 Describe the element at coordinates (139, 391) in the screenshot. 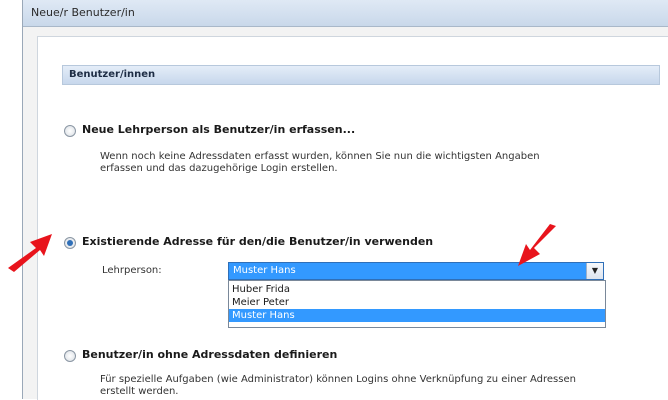

I see `description-line: erstellt werden.` at that location.